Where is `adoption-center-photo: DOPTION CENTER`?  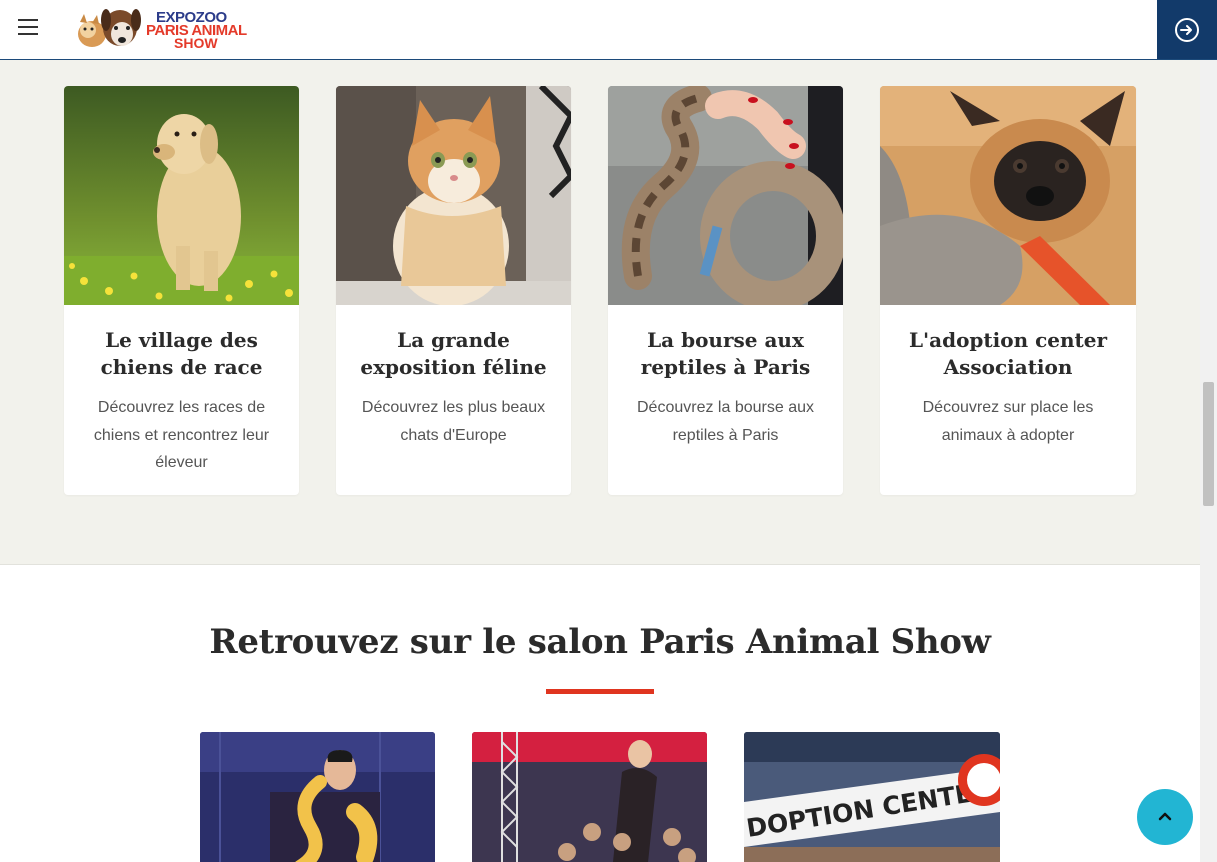
adoption-center-photo: DOPTION CENTER is located at coordinates (872, 797).